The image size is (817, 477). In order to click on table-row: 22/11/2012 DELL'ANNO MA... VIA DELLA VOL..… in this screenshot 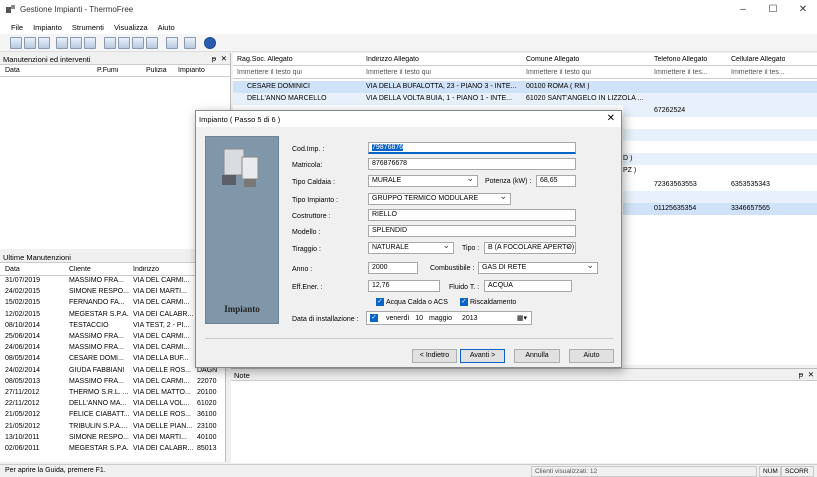, I will do `click(113, 404)`.